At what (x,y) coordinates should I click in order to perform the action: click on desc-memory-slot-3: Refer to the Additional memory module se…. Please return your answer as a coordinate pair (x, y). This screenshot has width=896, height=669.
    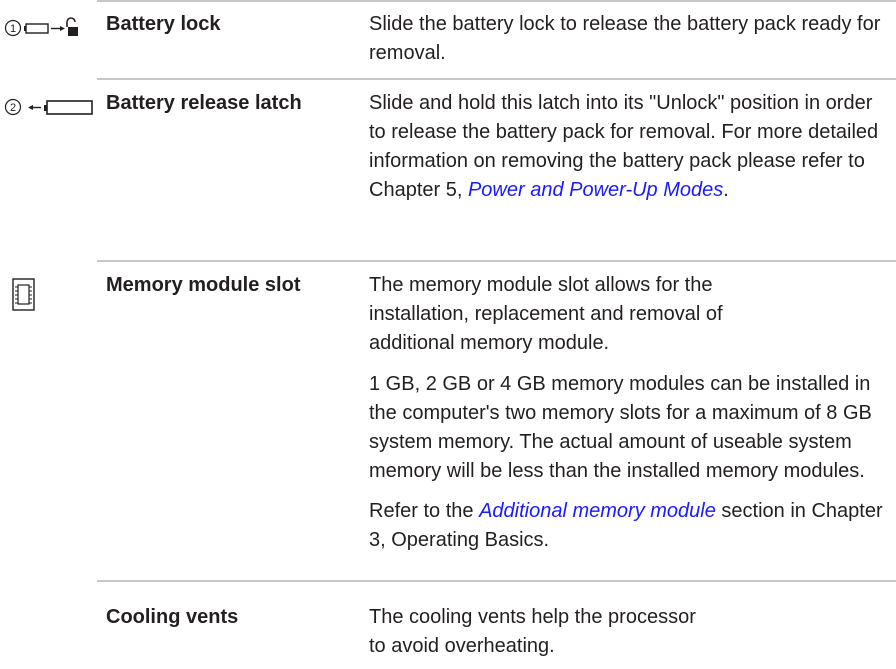
    Looking at the image, I should click on (629, 526).